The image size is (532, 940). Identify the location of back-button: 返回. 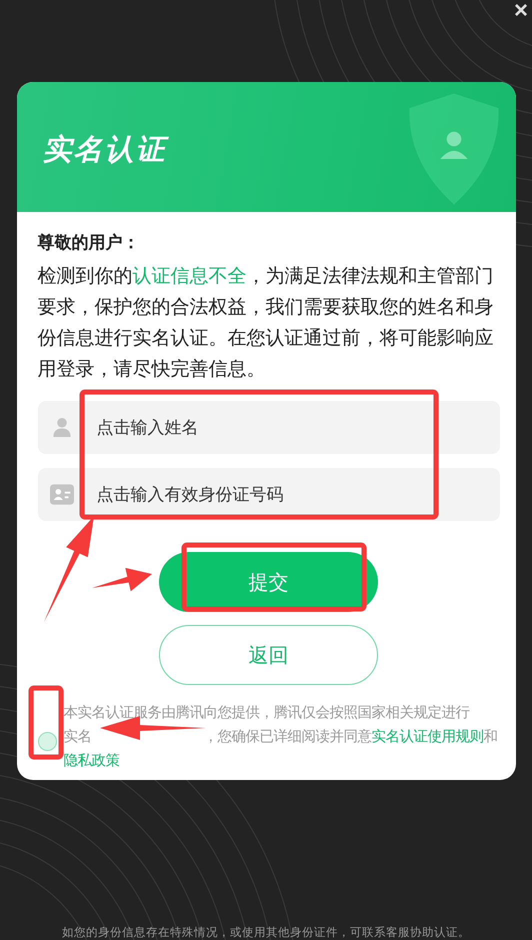
(268, 655).